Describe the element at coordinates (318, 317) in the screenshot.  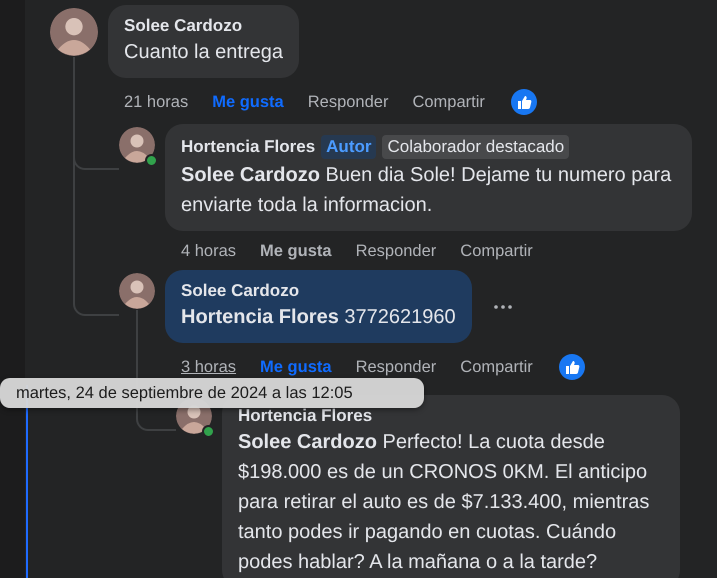
I see `comment-text: Hortencia Flores 3772621960` at that location.